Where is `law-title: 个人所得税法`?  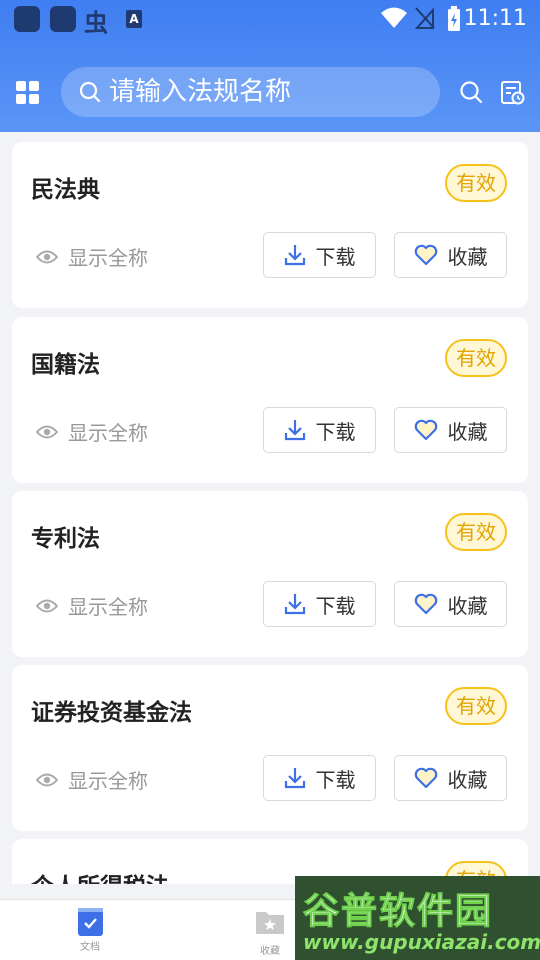 law-title: 个人所得税法 is located at coordinates (100, 875).